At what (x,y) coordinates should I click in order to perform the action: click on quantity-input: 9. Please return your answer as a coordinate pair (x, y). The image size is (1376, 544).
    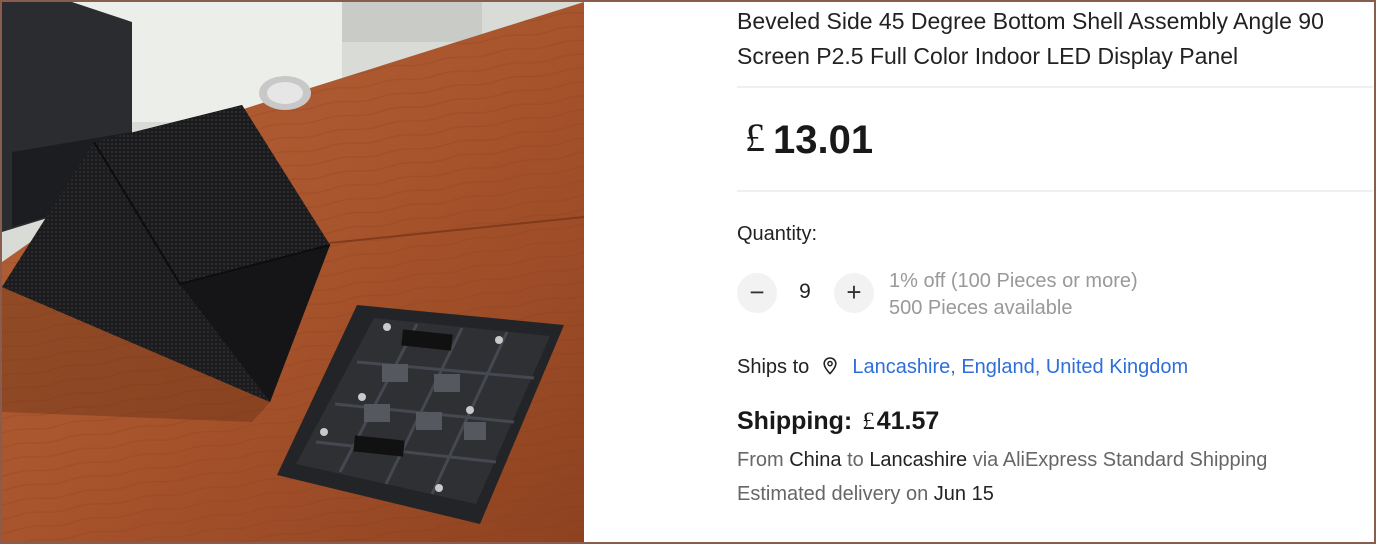
    Looking at the image, I should click on (805, 292).